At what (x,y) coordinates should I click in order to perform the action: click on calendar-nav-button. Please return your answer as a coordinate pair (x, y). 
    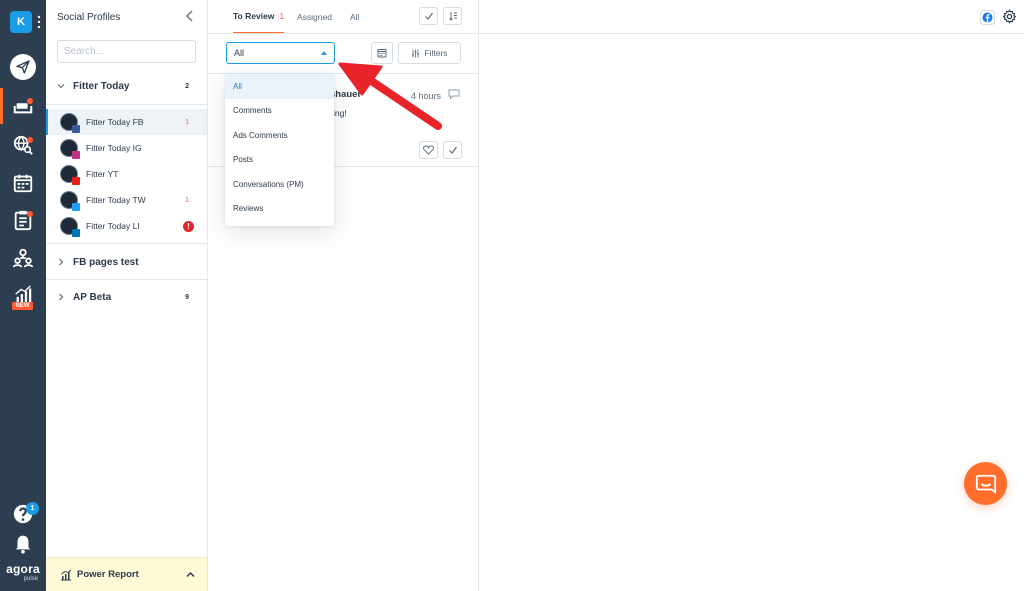
    Looking at the image, I should click on (23, 183).